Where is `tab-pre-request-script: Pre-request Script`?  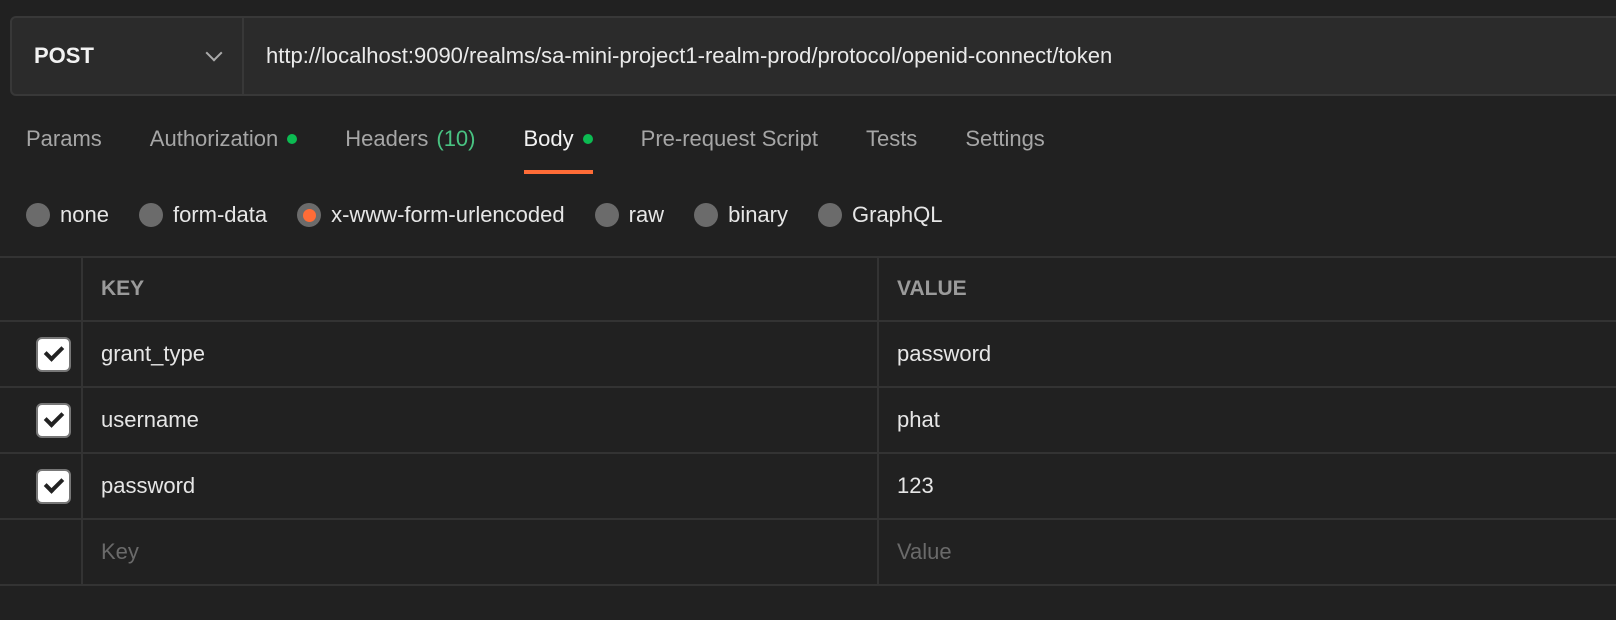
tab-pre-request-script: Pre-request Script is located at coordinates (729, 150).